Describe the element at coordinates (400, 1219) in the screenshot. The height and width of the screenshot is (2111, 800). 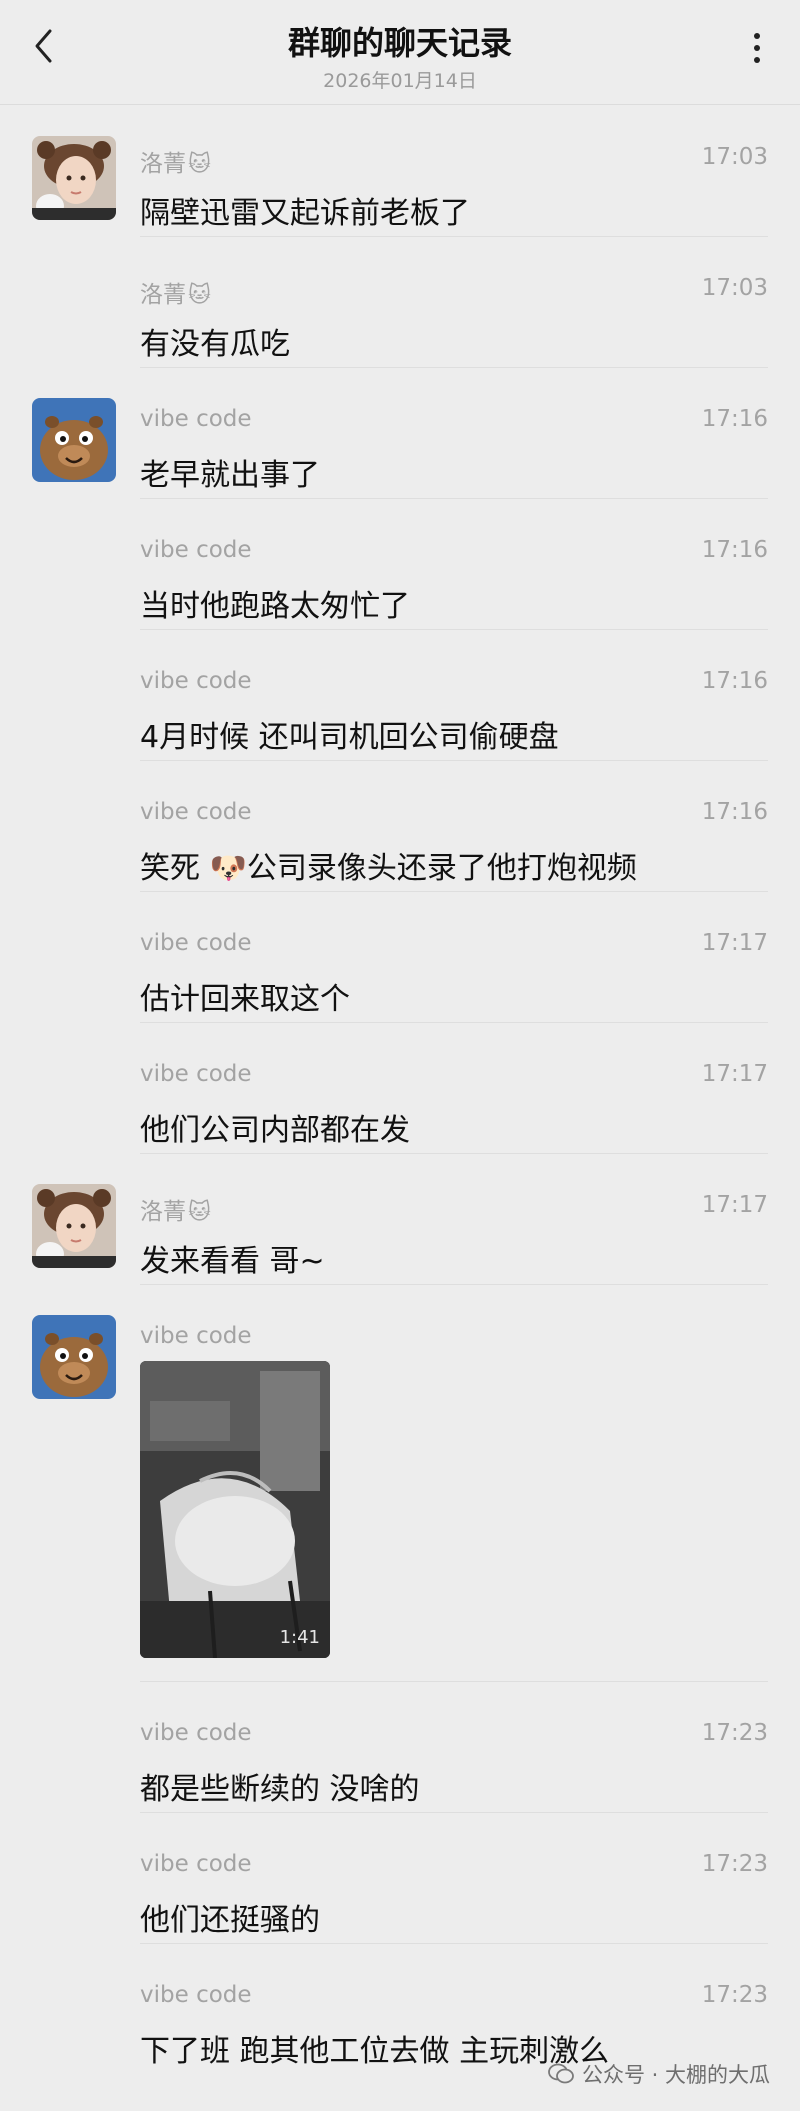
I see `message-item: 洛菁🐱 17:17 发来看看 哥~` at that location.